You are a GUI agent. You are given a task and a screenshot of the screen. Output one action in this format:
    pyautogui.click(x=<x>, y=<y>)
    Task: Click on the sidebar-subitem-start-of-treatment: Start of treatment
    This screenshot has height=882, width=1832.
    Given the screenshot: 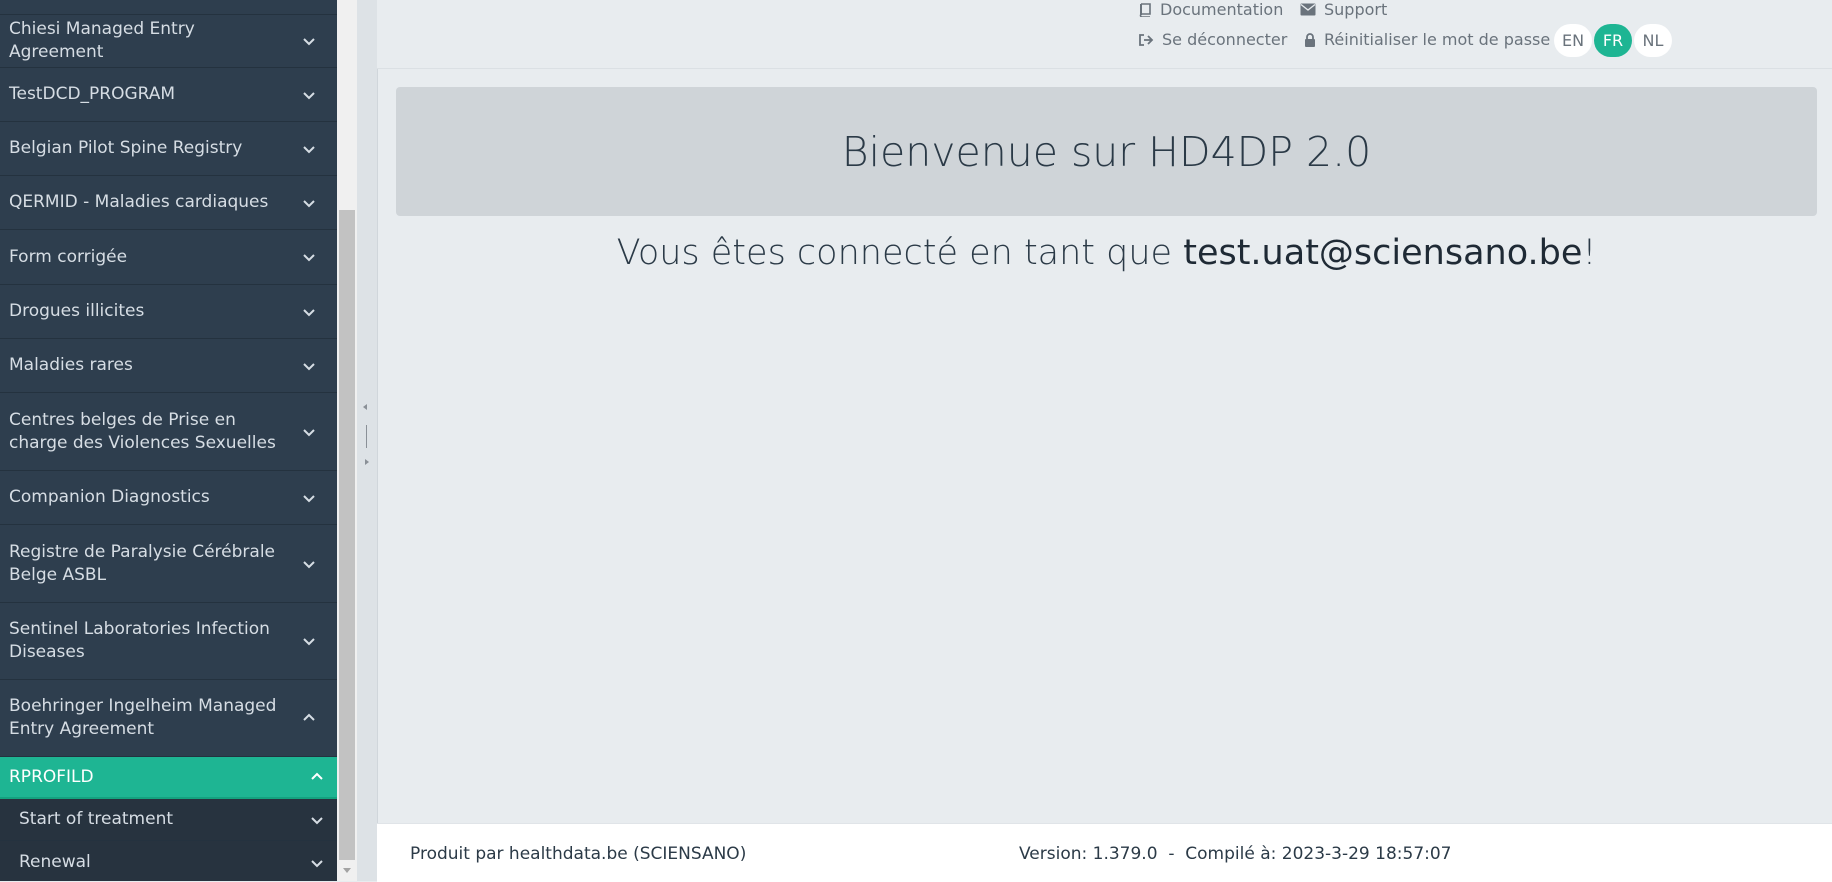 What is the action you would take?
    pyautogui.click(x=168, y=820)
    